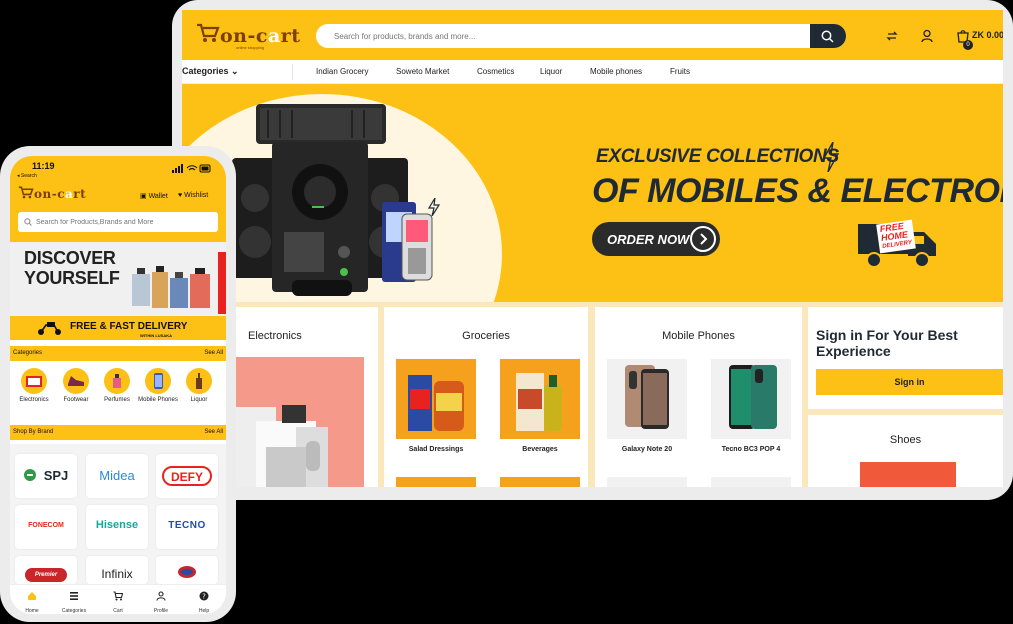 This screenshot has width=1013, height=624. Describe the element at coordinates (213, 432) in the screenshot. I see `see-all-brands-link: See All` at that location.